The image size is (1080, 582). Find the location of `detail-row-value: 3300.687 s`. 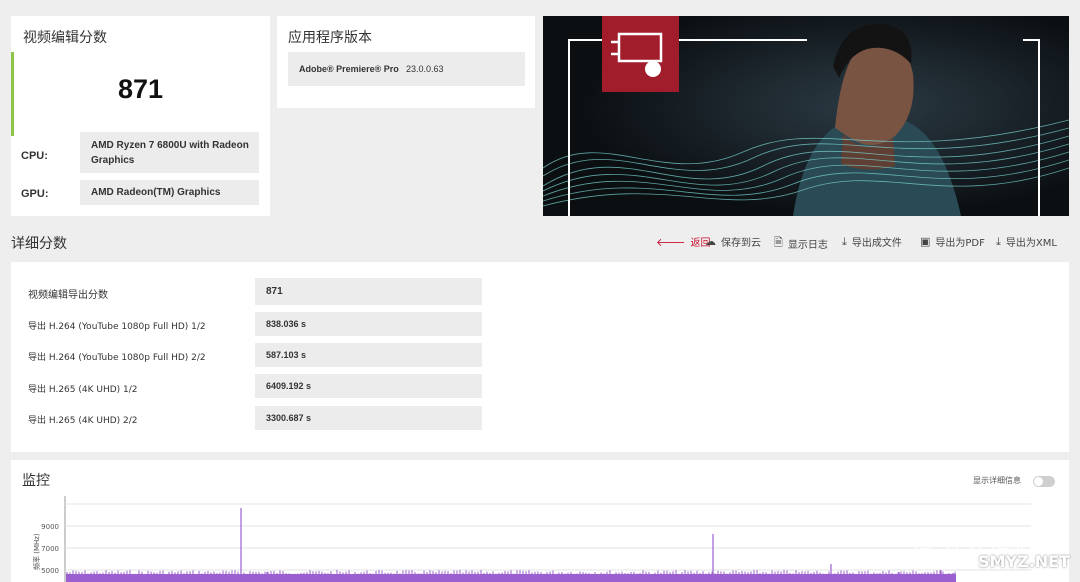

detail-row-value: 3300.687 s is located at coordinates (368, 418).